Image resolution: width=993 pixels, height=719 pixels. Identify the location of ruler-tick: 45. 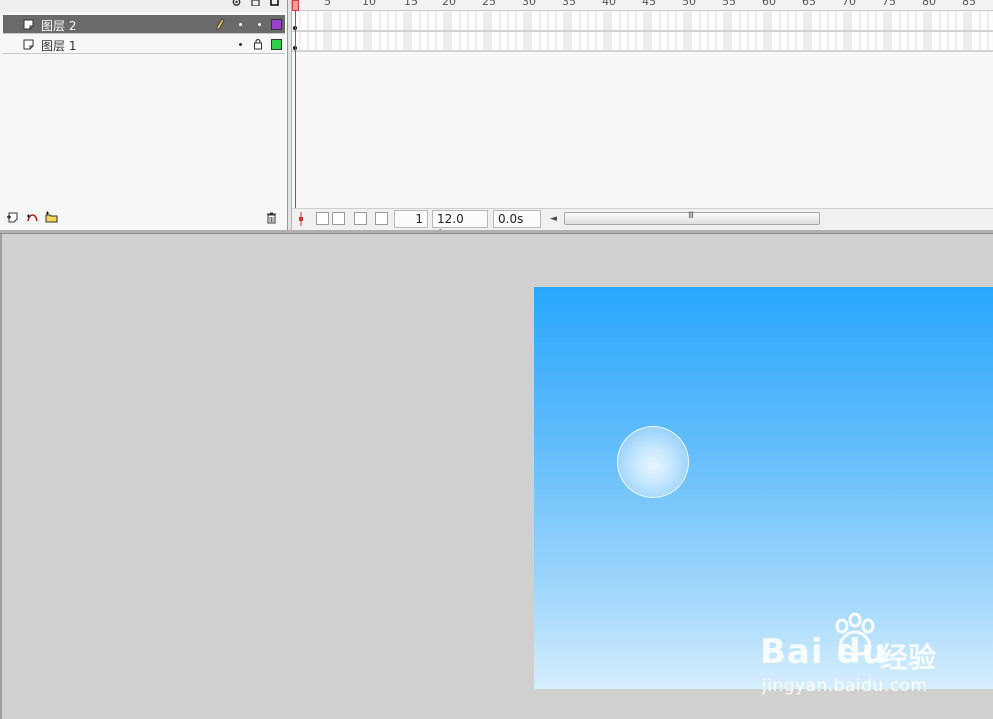
(649, 4).